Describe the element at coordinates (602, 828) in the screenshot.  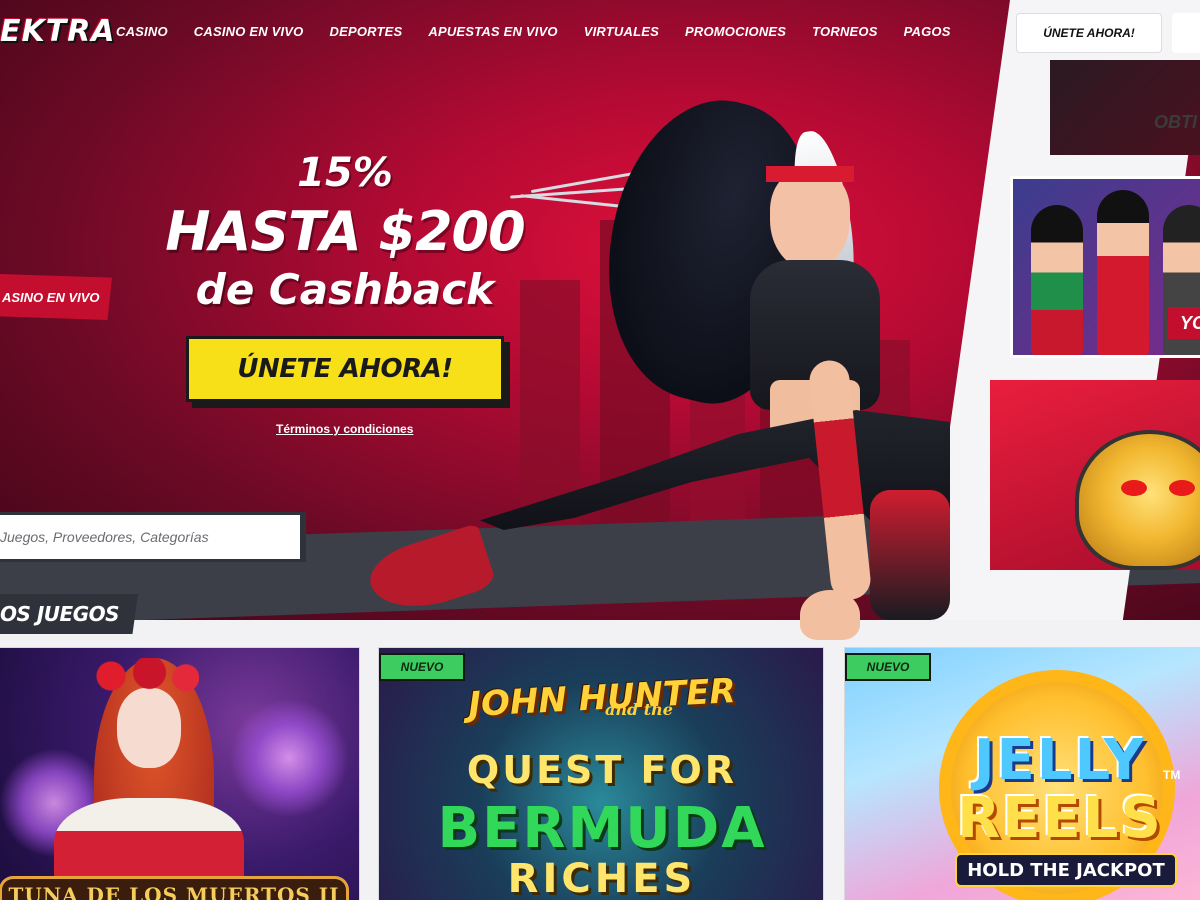
I see `game-title-line: BERMUDA` at that location.